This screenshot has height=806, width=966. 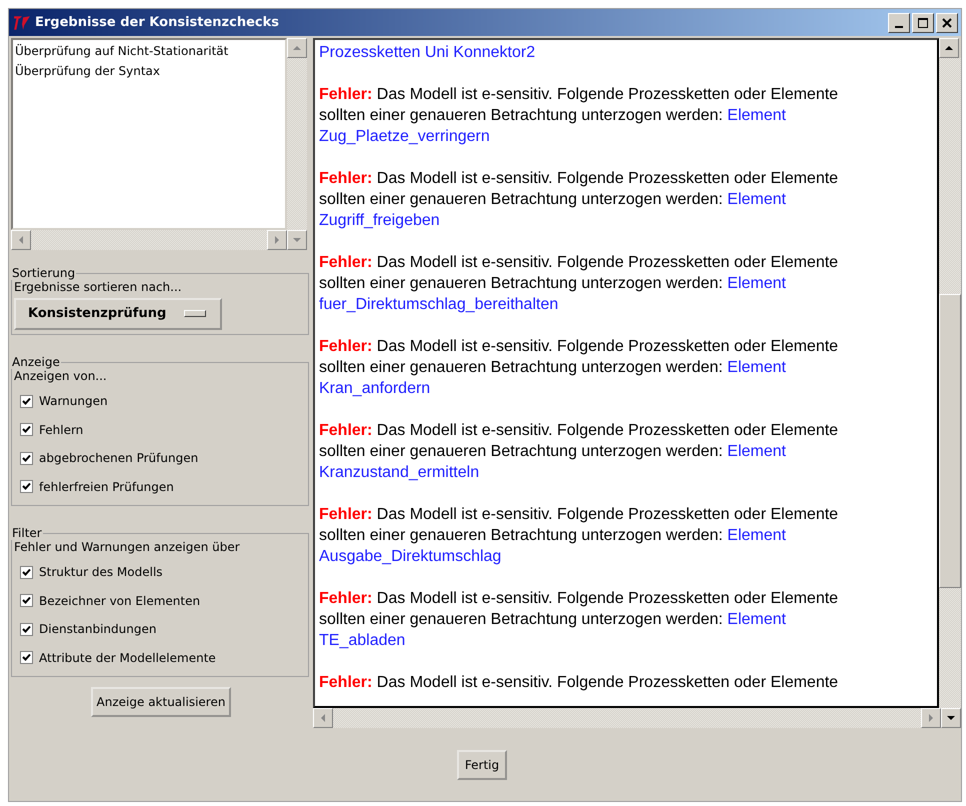 I want to click on done-button: Fertig, so click(x=482, y=765).